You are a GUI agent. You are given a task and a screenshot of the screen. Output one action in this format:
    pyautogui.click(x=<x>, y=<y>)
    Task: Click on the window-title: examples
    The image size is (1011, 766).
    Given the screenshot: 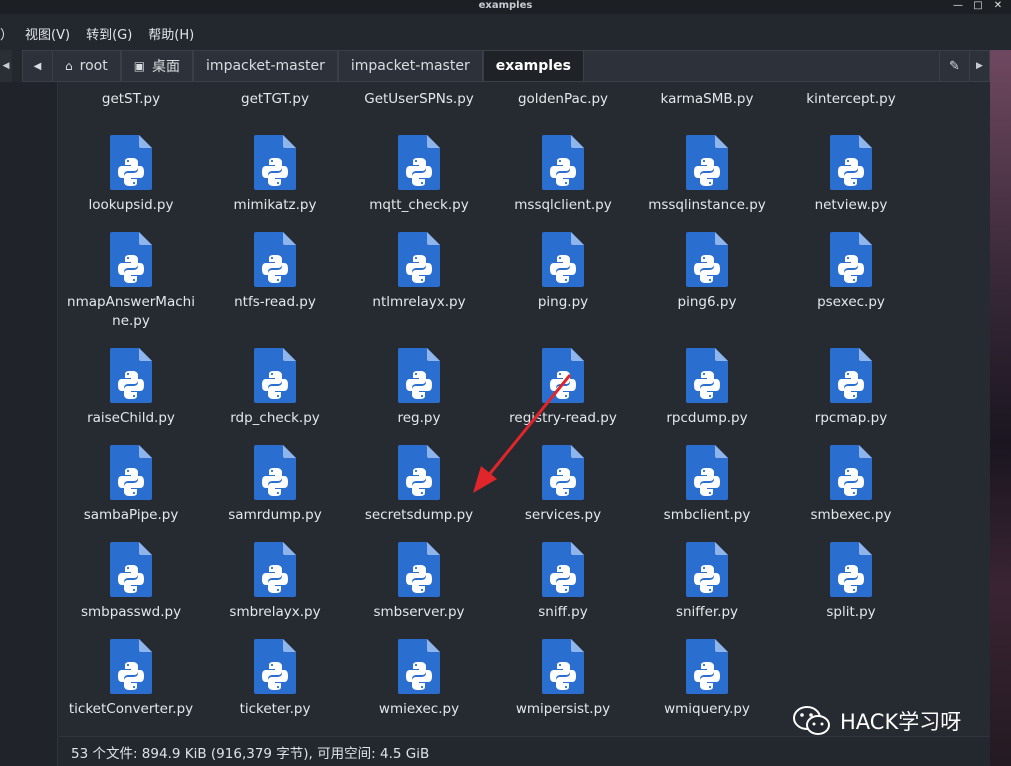 What is the action you would take?
    pyautogui.click(x=505, y=5)
    